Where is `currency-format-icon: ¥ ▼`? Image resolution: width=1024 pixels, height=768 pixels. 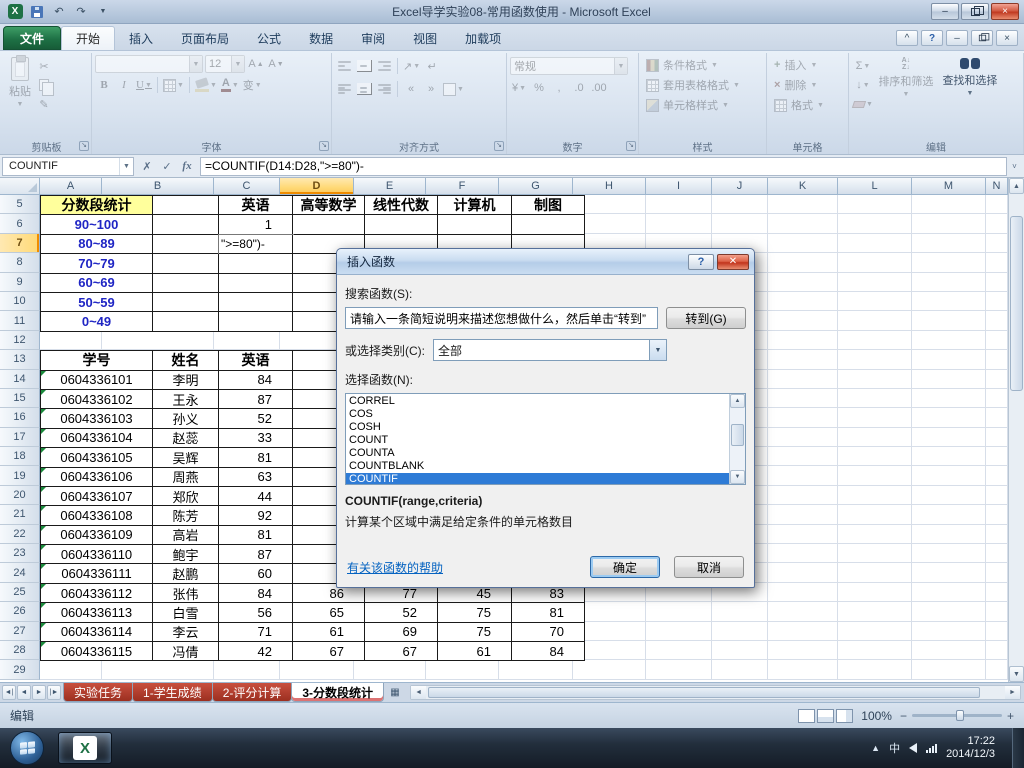 currency-format-icon: ¥ ▼ is located at coordinates (519, 88).